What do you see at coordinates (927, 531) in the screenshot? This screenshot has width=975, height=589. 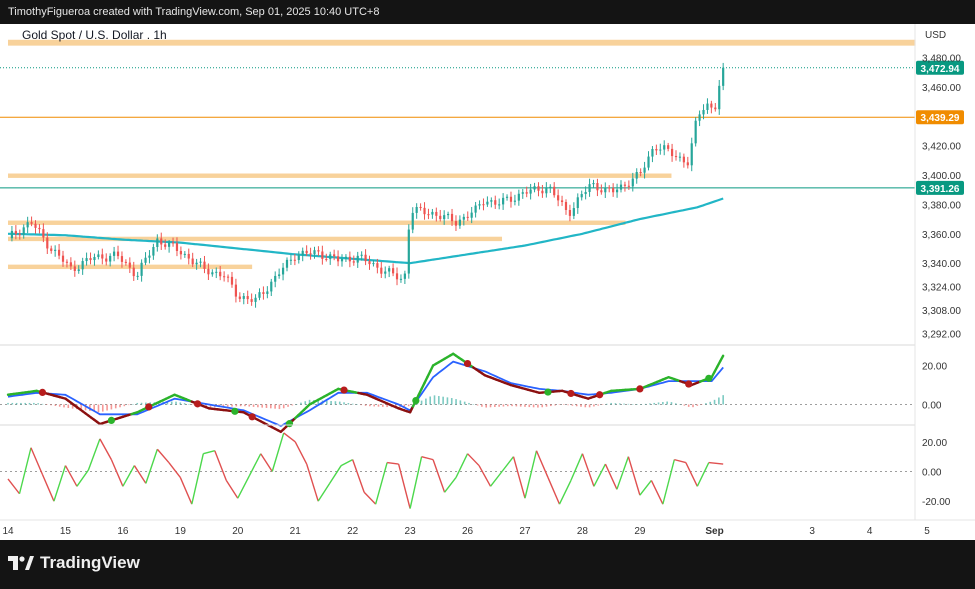 I see `time-tick-5: 5` at bounding box center [927, 531].